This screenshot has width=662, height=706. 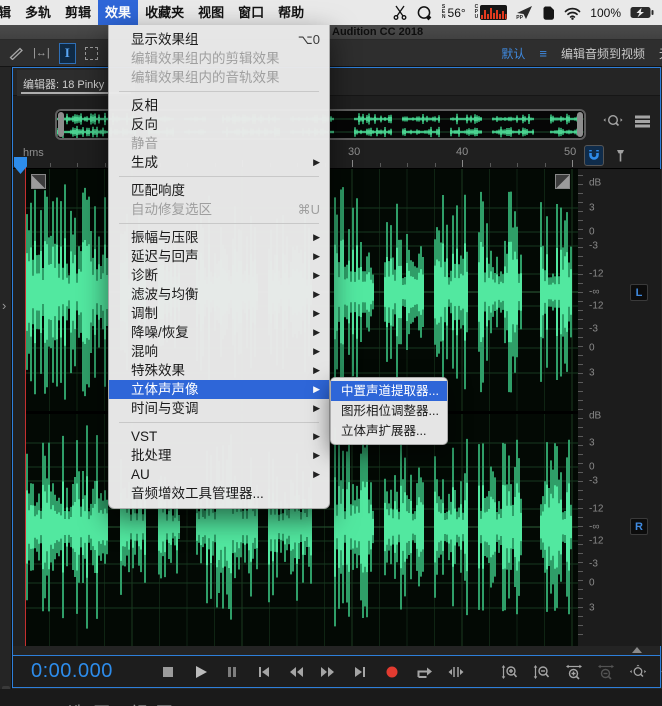 What do you see at coordinates (38, 181) in the screenshot?
I see `corner-handle-top-left` at bounding box center [38, 181].